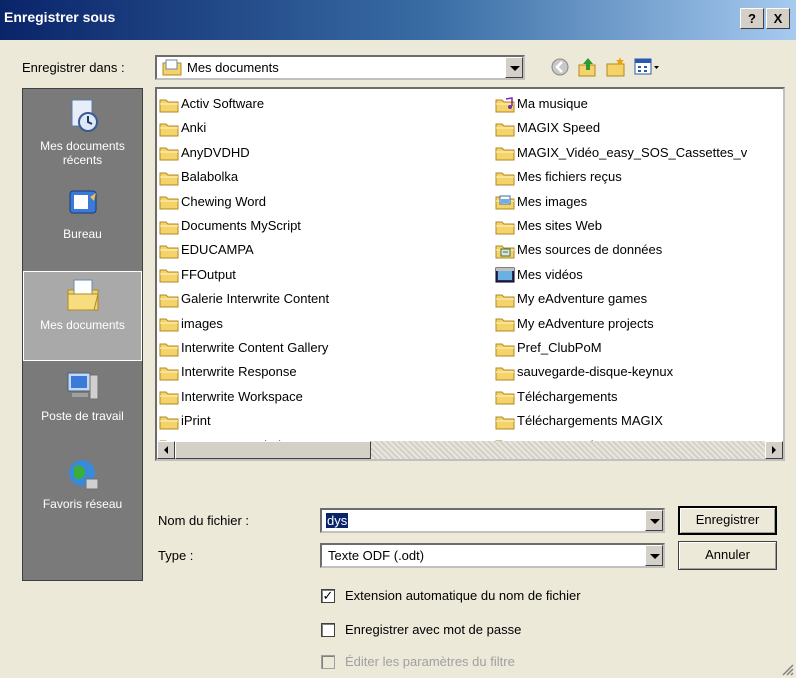 This screenshot has height=678, width=796. What do you see at coordinates (60, 17) in the screenshot?
I see `window-title: Enregistrer sous` at bounding box center [60, 17].